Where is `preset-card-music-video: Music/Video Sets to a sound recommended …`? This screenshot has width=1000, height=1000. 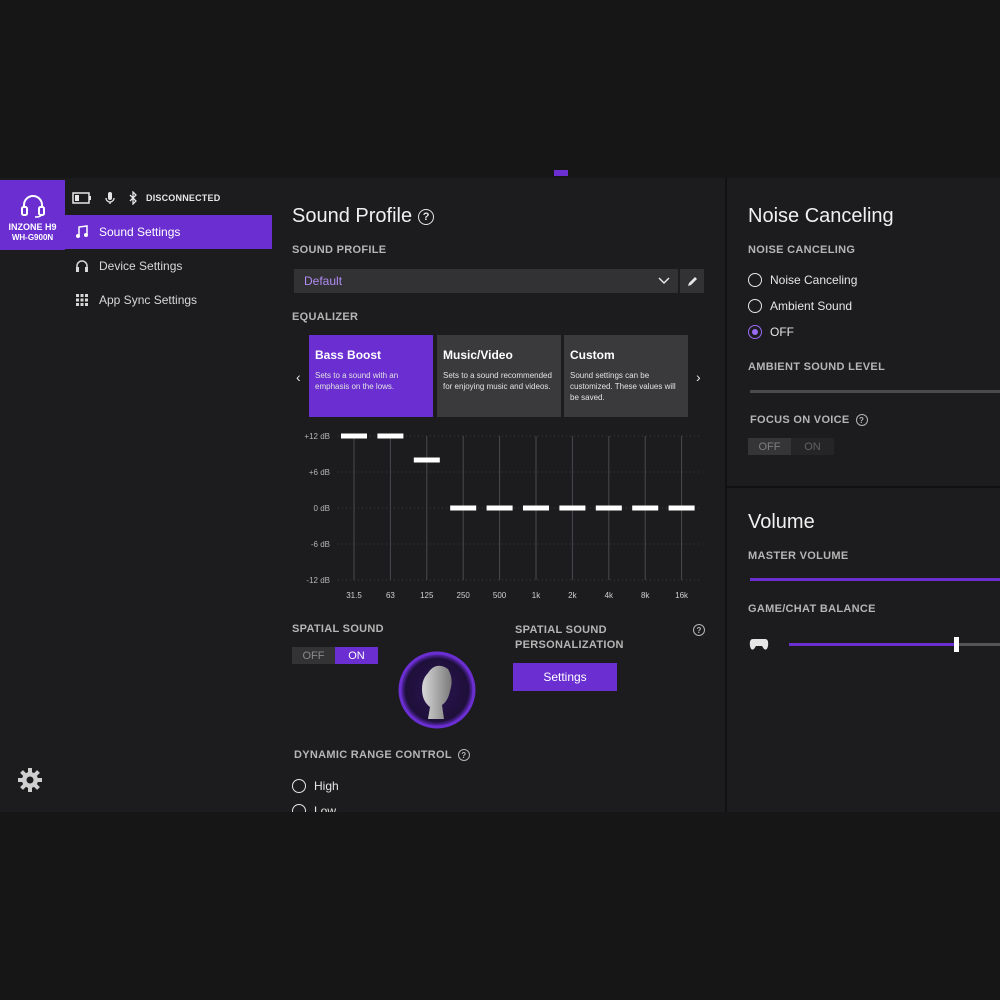
preset-card-music-video: Music/Video Sets to a sound recommended … is located at coordinates (499, 376).